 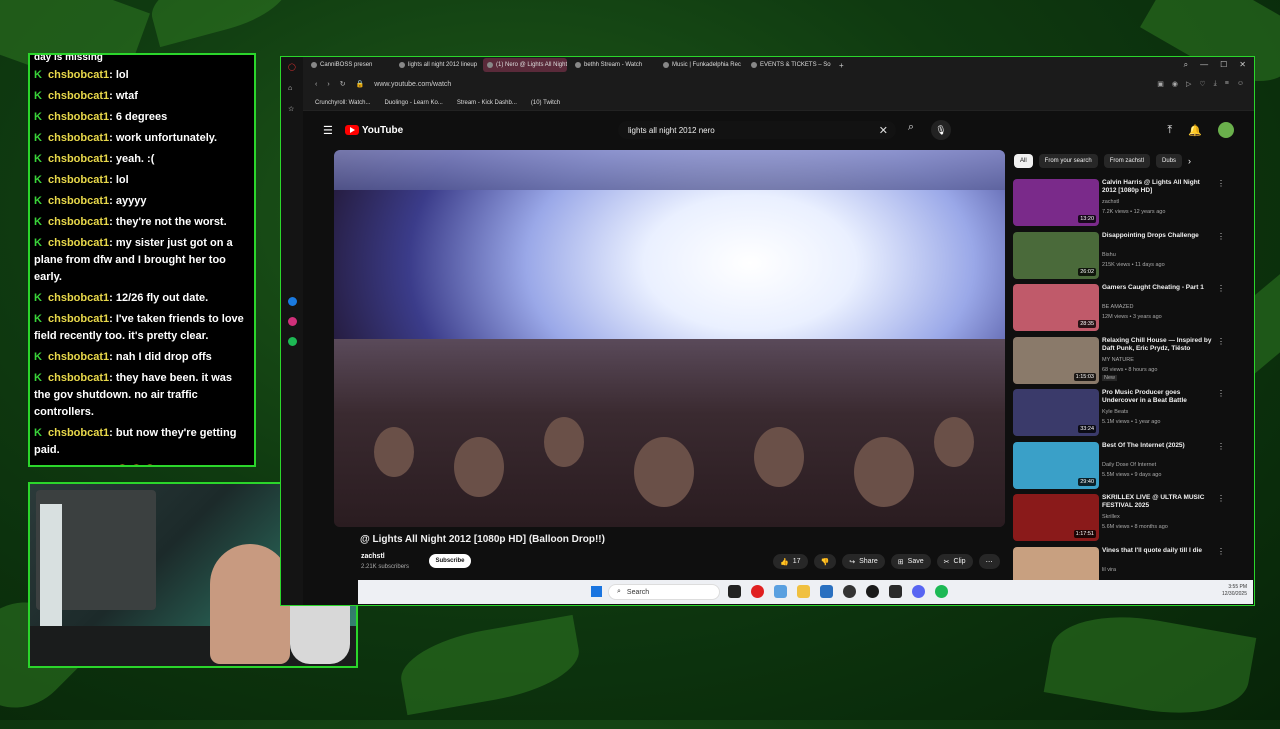 I want to click on reload-icon: ↻, so click(x=343, y=84).